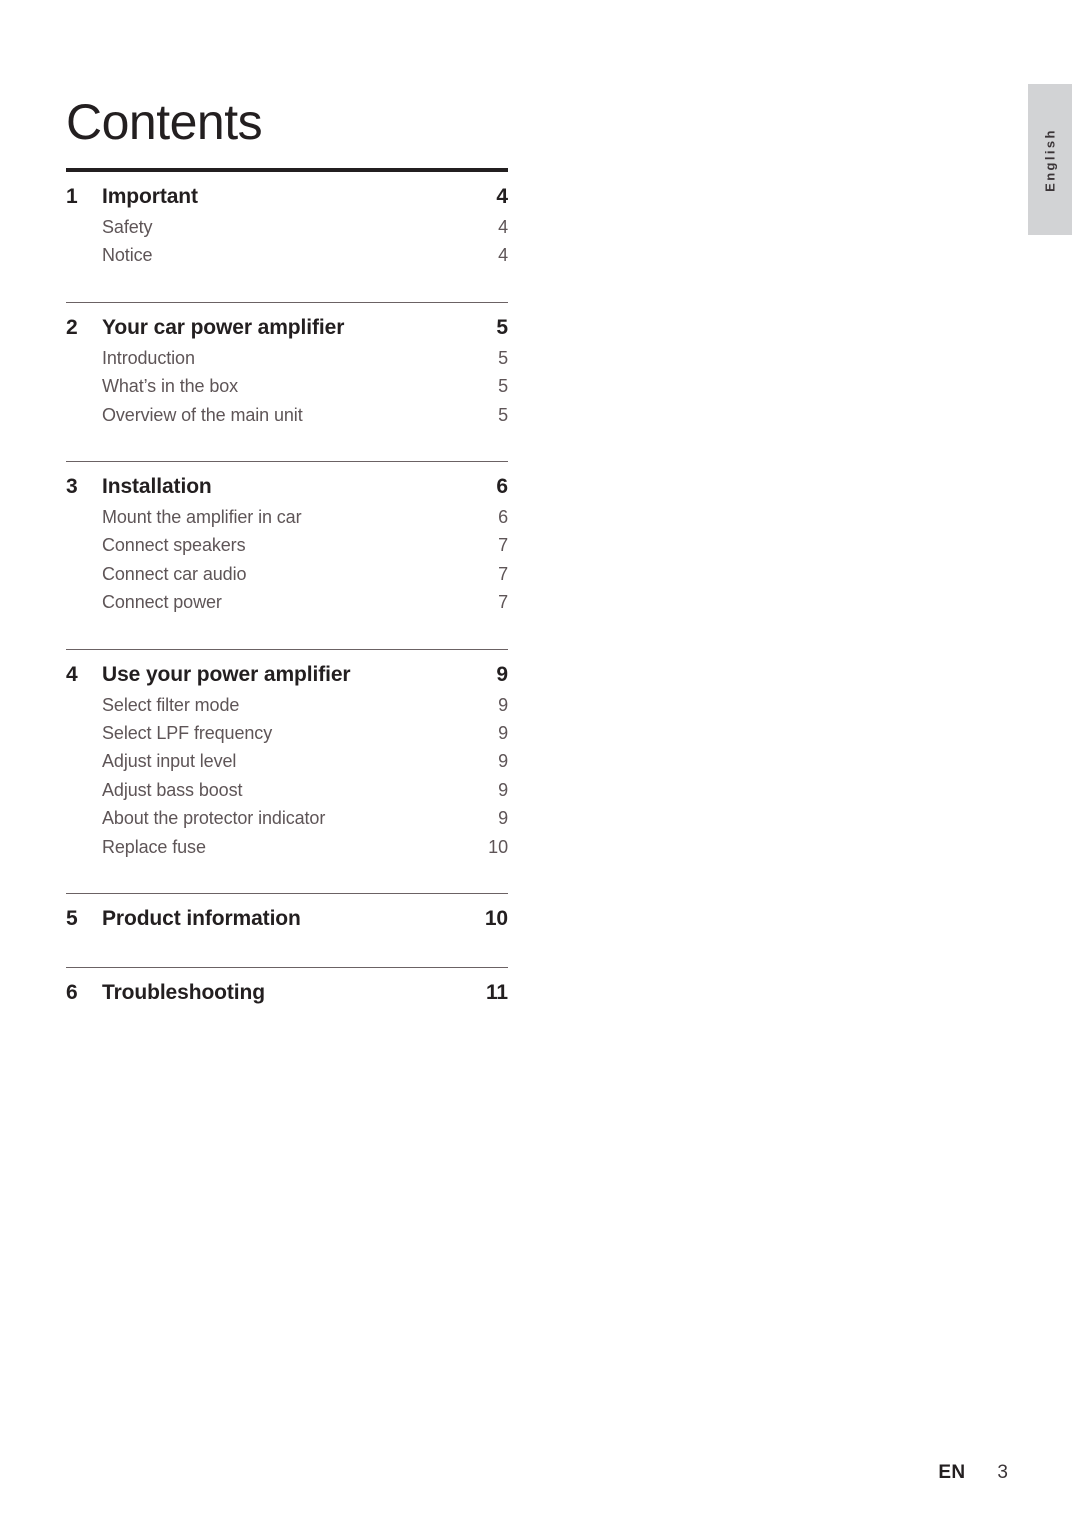 Image resolution: width=1080 pixels, height=1530 pixels. I want to click on toc-entry-row: Connect speakers 7, so click(287, 545).